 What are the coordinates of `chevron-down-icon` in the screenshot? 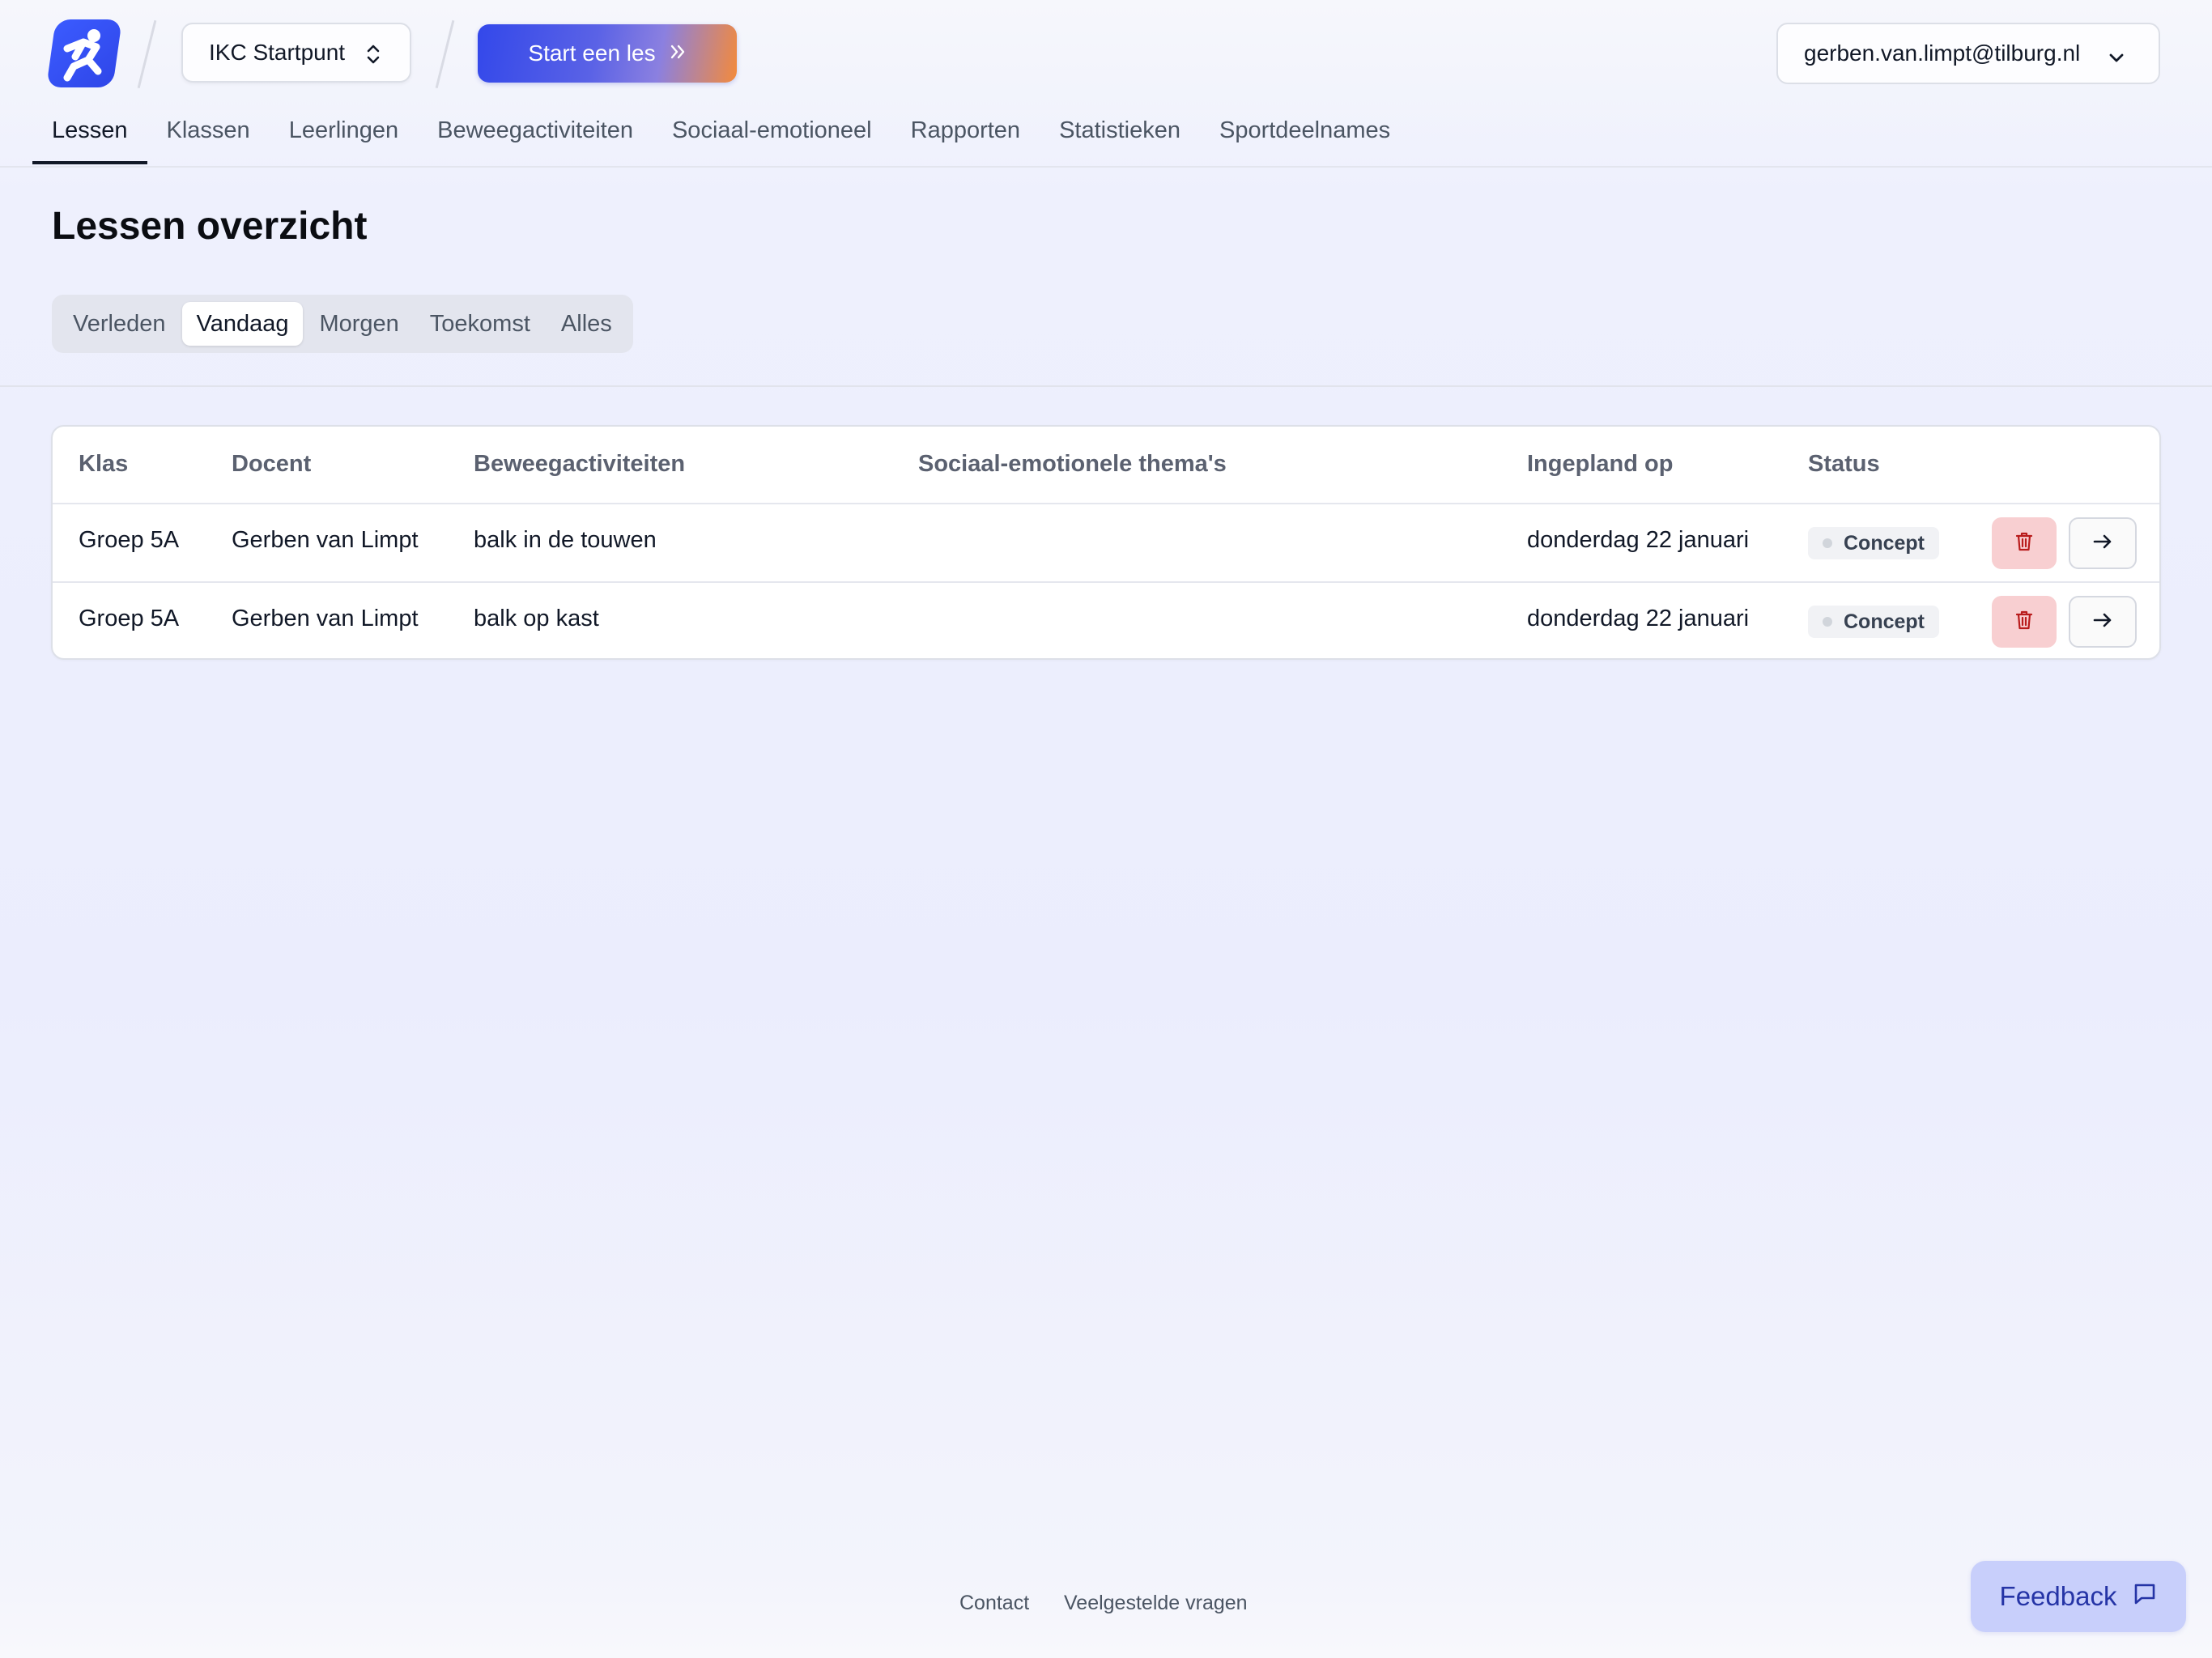 It's located at (2116, 59).